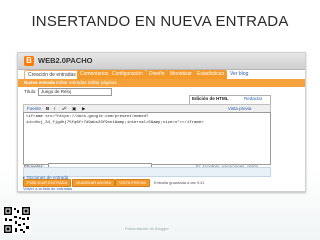  What do you see at coordinates (181, 74) in the screenshot?
I see `tab-monetizar: Monetizar` at bounding box center [181, 74].